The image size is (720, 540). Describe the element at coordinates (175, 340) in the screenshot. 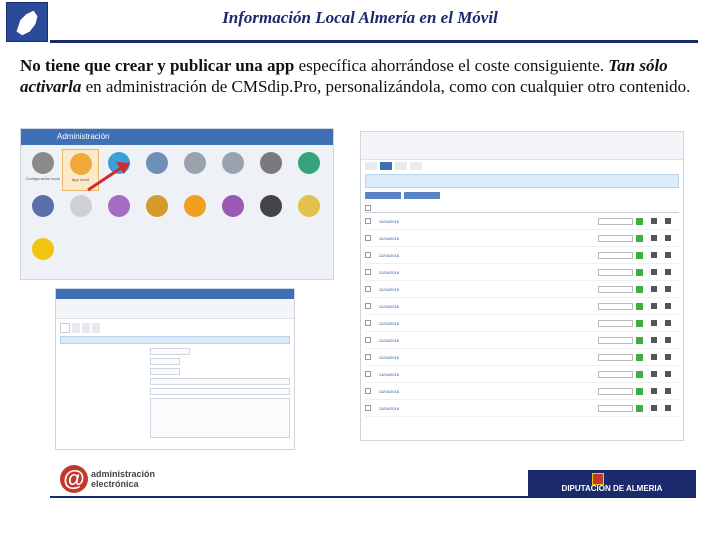

I see `form-notice` at that location.